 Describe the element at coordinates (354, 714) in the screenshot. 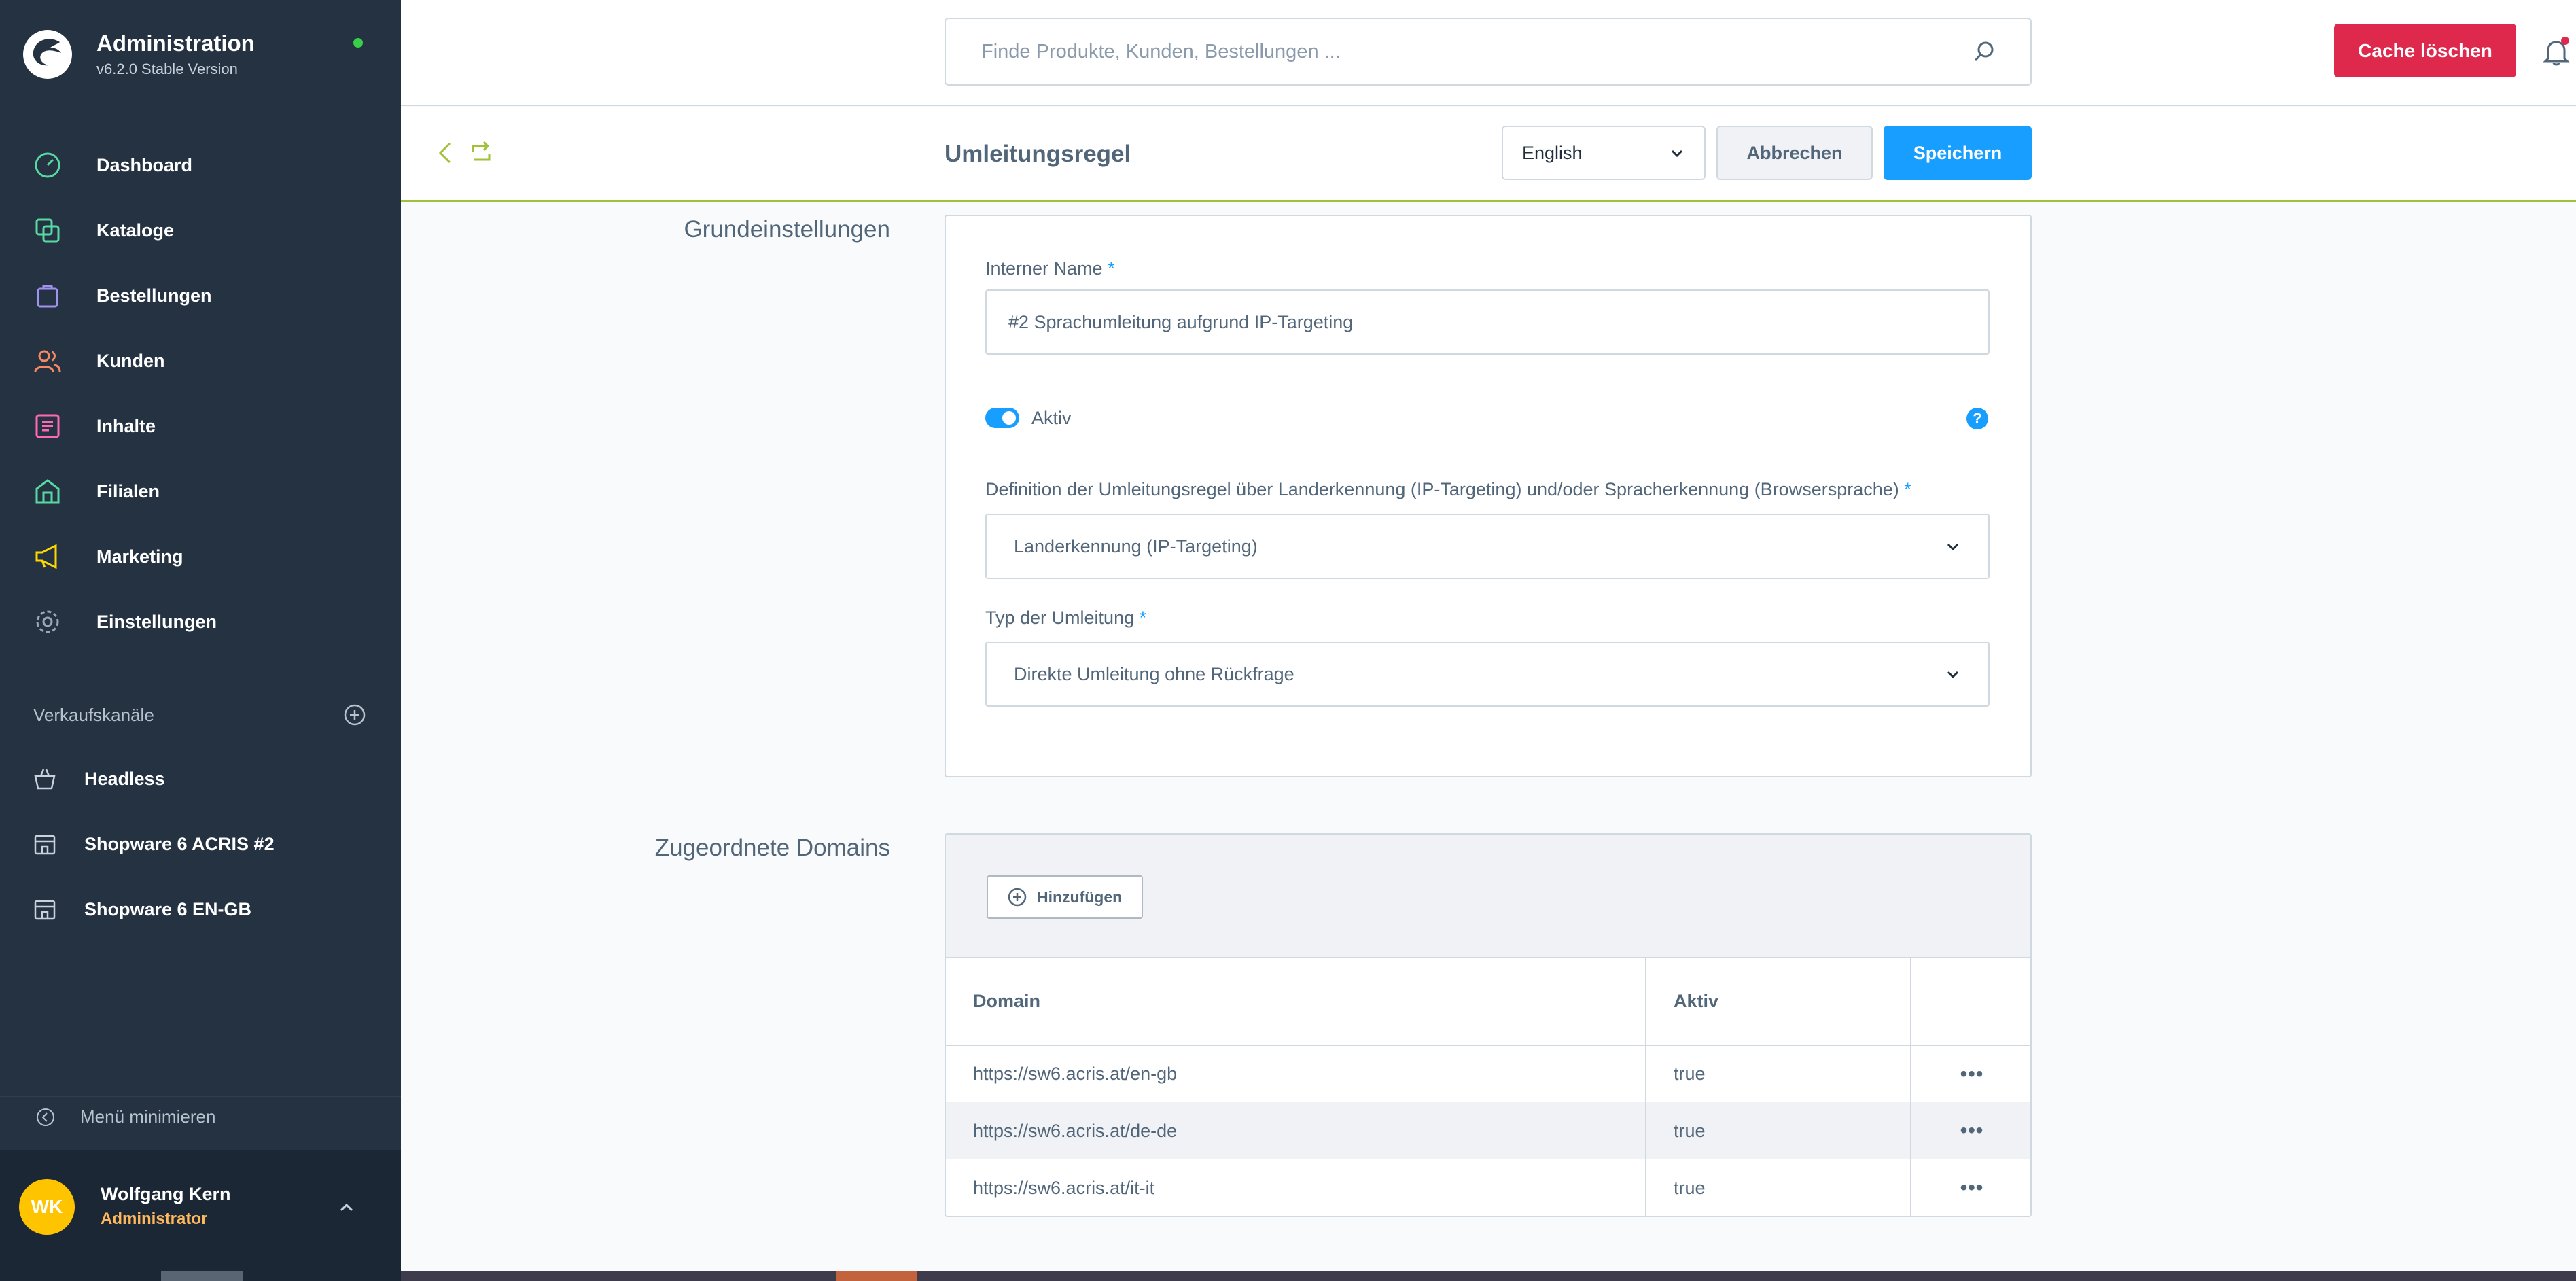

I see `add-circle-icon` at that location.